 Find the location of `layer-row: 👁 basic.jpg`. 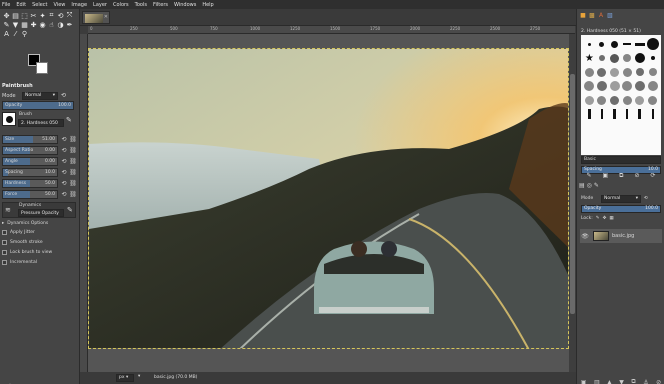

layer-row: 👁 basic.jpg is located at coordinates (621, 236).